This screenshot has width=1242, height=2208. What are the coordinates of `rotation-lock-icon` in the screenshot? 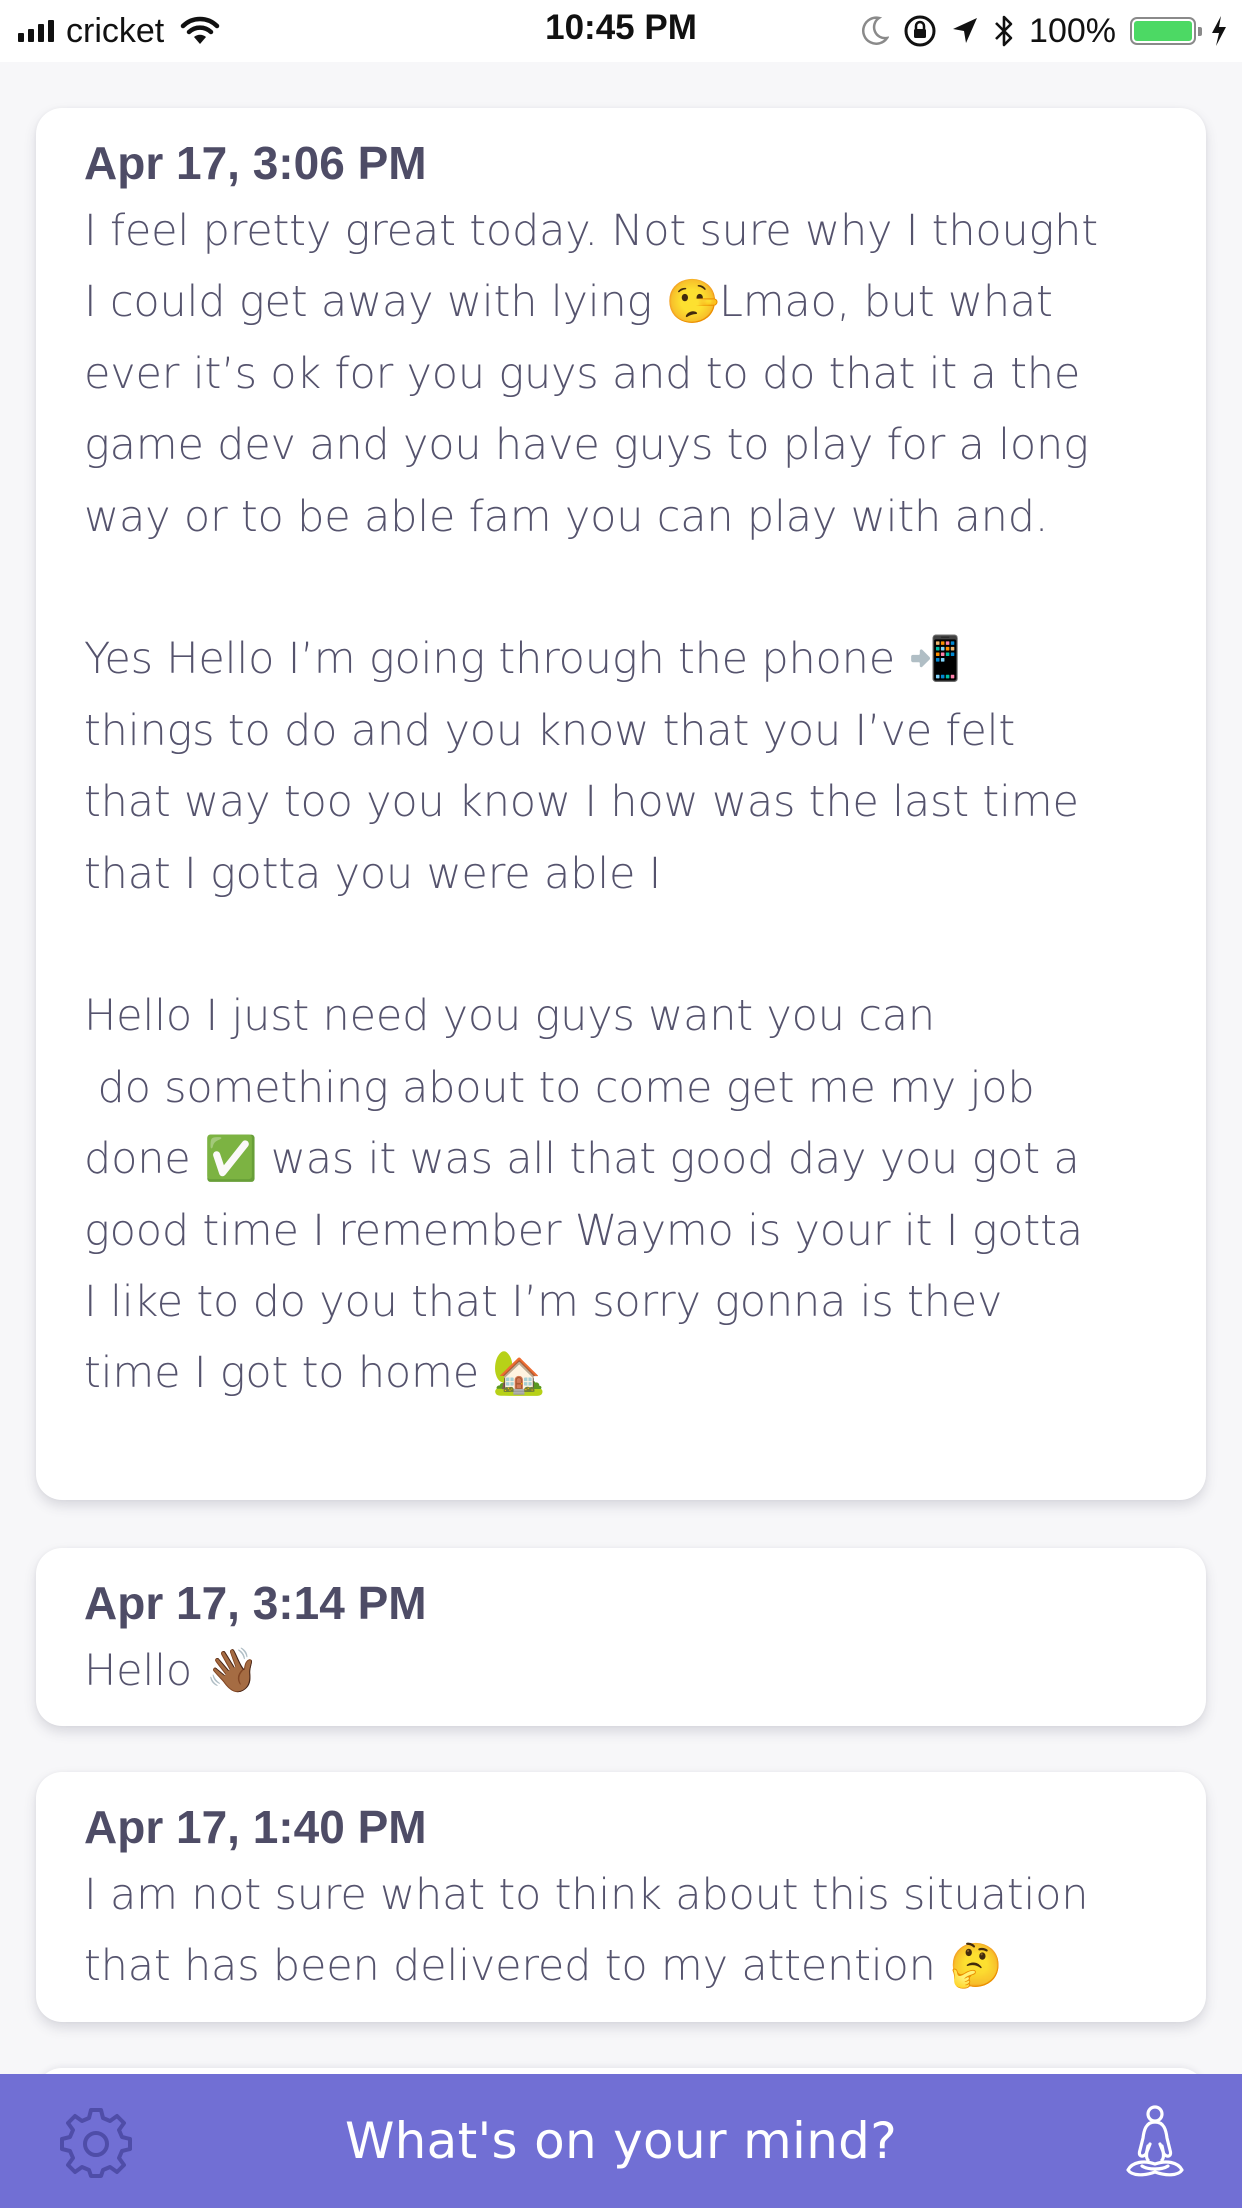 It's located at (920, 31).